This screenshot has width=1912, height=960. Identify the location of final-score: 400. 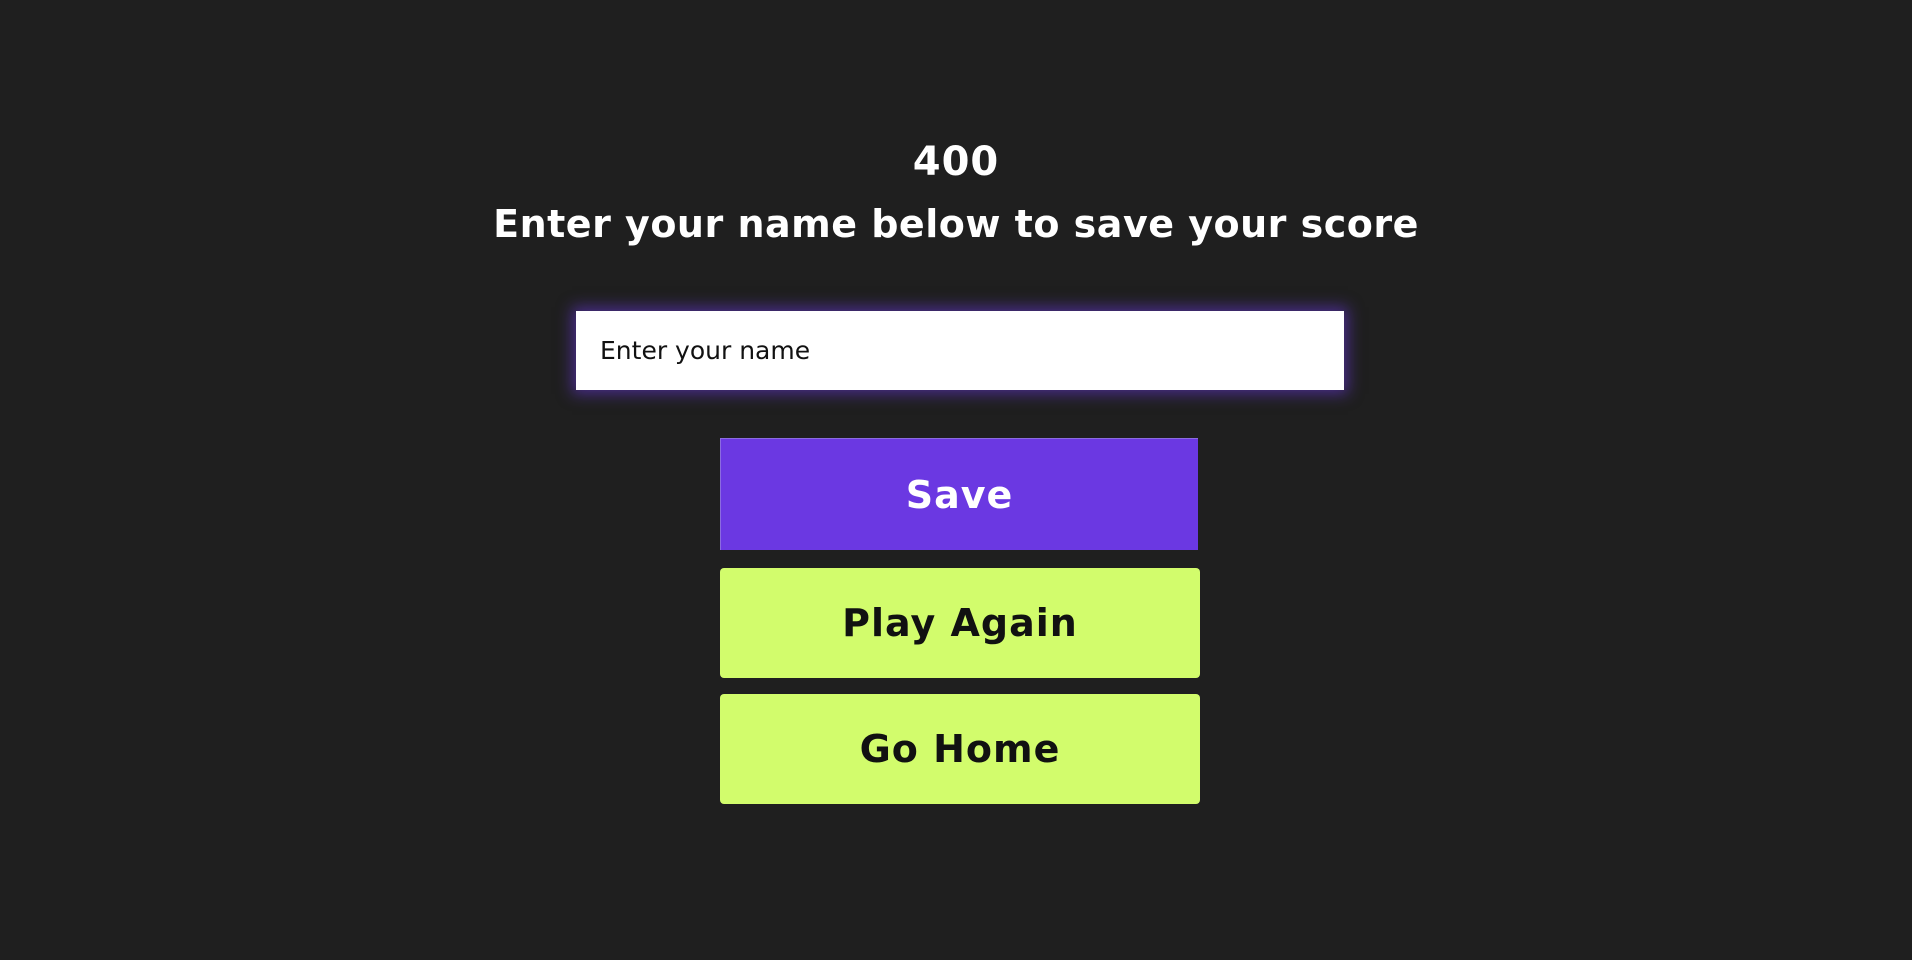
(956, 162).